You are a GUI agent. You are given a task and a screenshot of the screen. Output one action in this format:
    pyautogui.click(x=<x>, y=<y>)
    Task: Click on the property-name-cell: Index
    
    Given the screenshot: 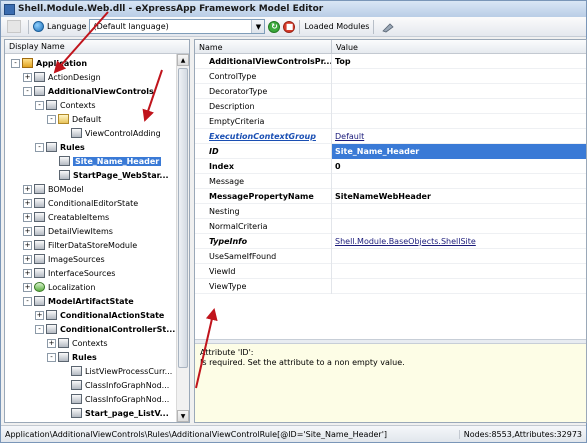 What is the action you would take?
    pyautogui.click(x=269, y=166)
    